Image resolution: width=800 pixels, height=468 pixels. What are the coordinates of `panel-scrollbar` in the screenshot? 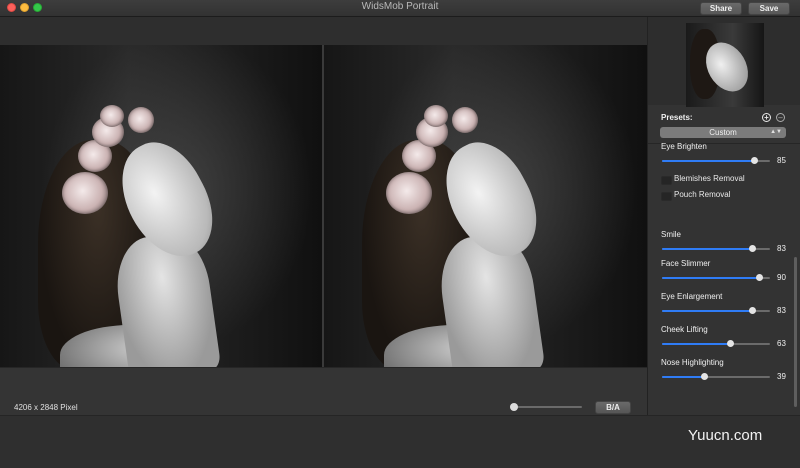 It's located at (795, 332).